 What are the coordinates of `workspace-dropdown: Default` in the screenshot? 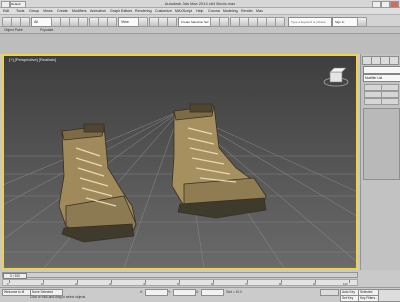 It's located at (18, 4).